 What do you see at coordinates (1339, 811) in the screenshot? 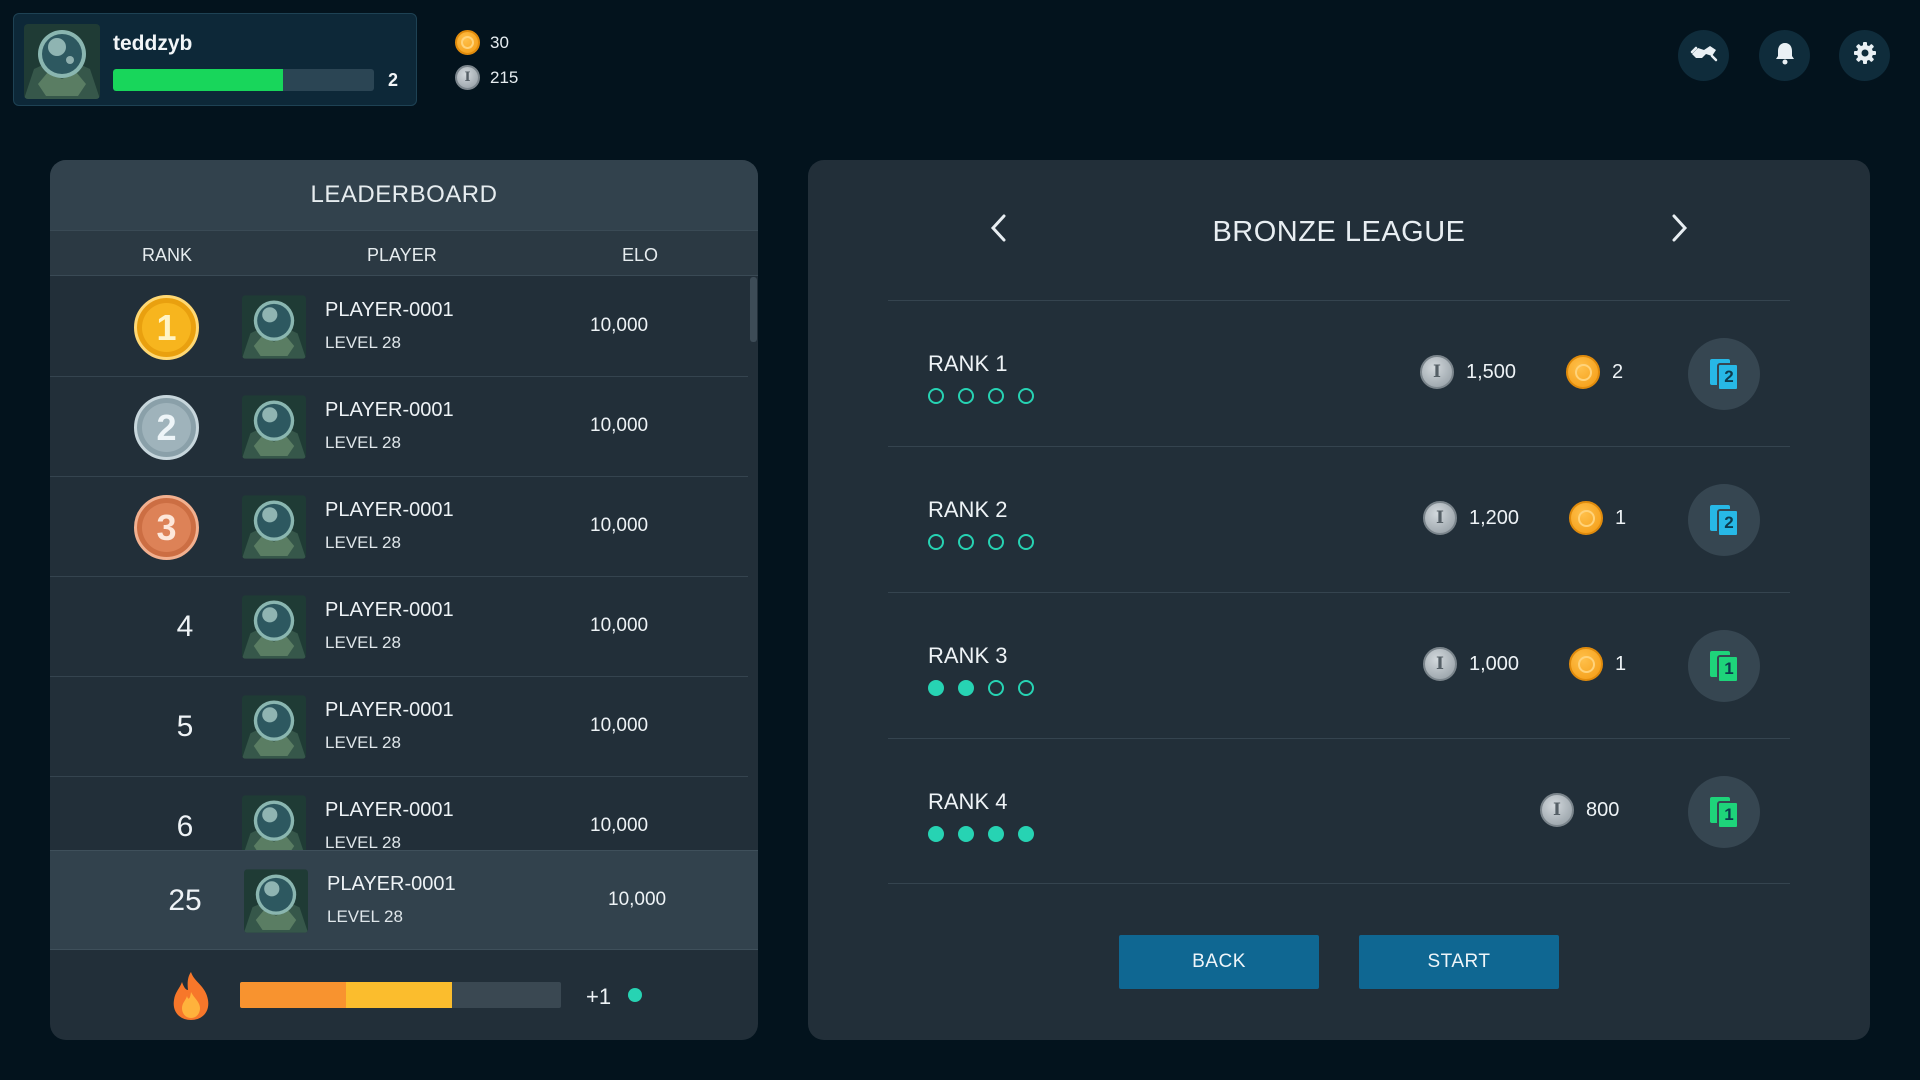
I see `league-rank-row: RANK 4 I 800 1` at bounding box center [1339, 811].